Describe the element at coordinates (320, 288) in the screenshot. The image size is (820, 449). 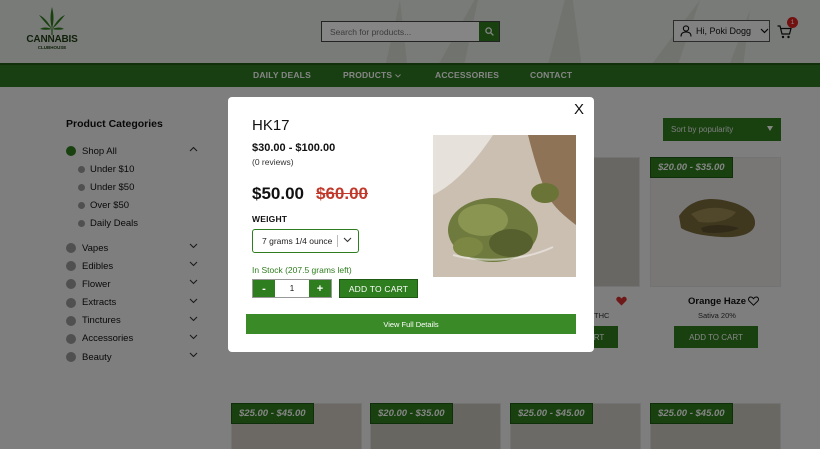
I see `quantity-increase-button: +` at that location.